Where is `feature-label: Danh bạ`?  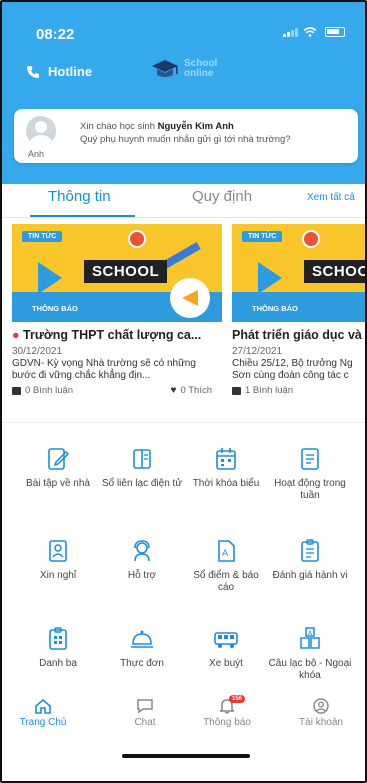 feature-label: Danh bạ is located at coordinates (58, 663).